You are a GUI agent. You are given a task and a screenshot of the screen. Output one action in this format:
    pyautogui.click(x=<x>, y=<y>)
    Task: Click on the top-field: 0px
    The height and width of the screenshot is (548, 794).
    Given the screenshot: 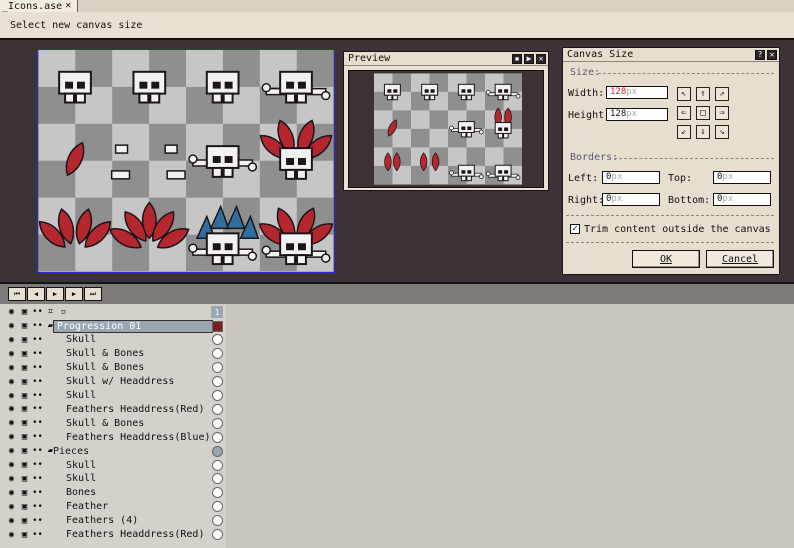 What is the action you would take?
    pyautogui.click(x=742, y=177)
    